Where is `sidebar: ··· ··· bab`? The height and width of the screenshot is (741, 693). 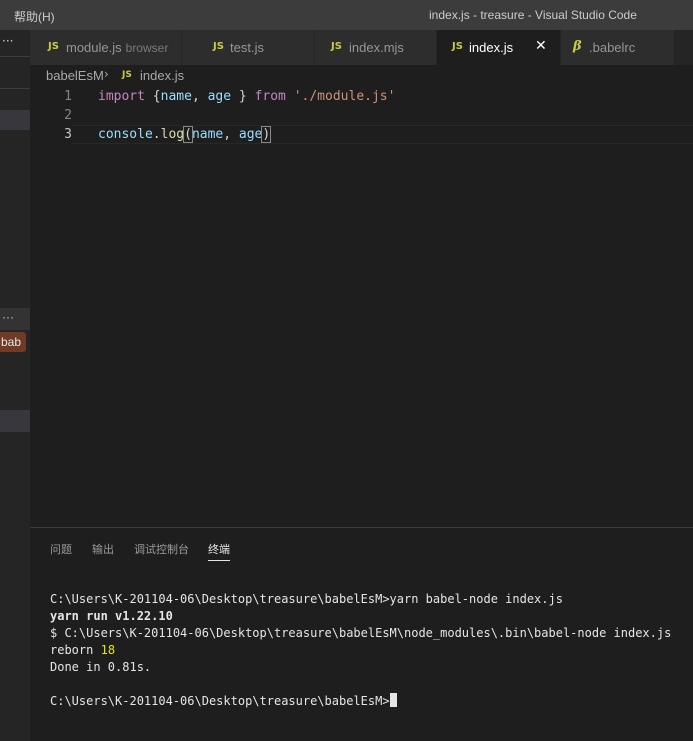
sidebar: ··· ··· bab is located at coordinates (15, 385).